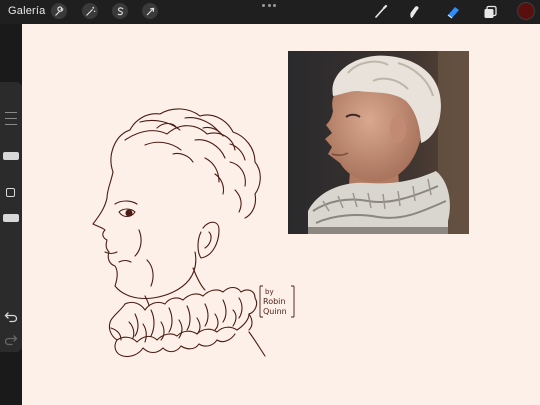 Image resolution: width=540 pixels, height=405 pixels. I want to click on brush-size-slider, so click(11, 156).